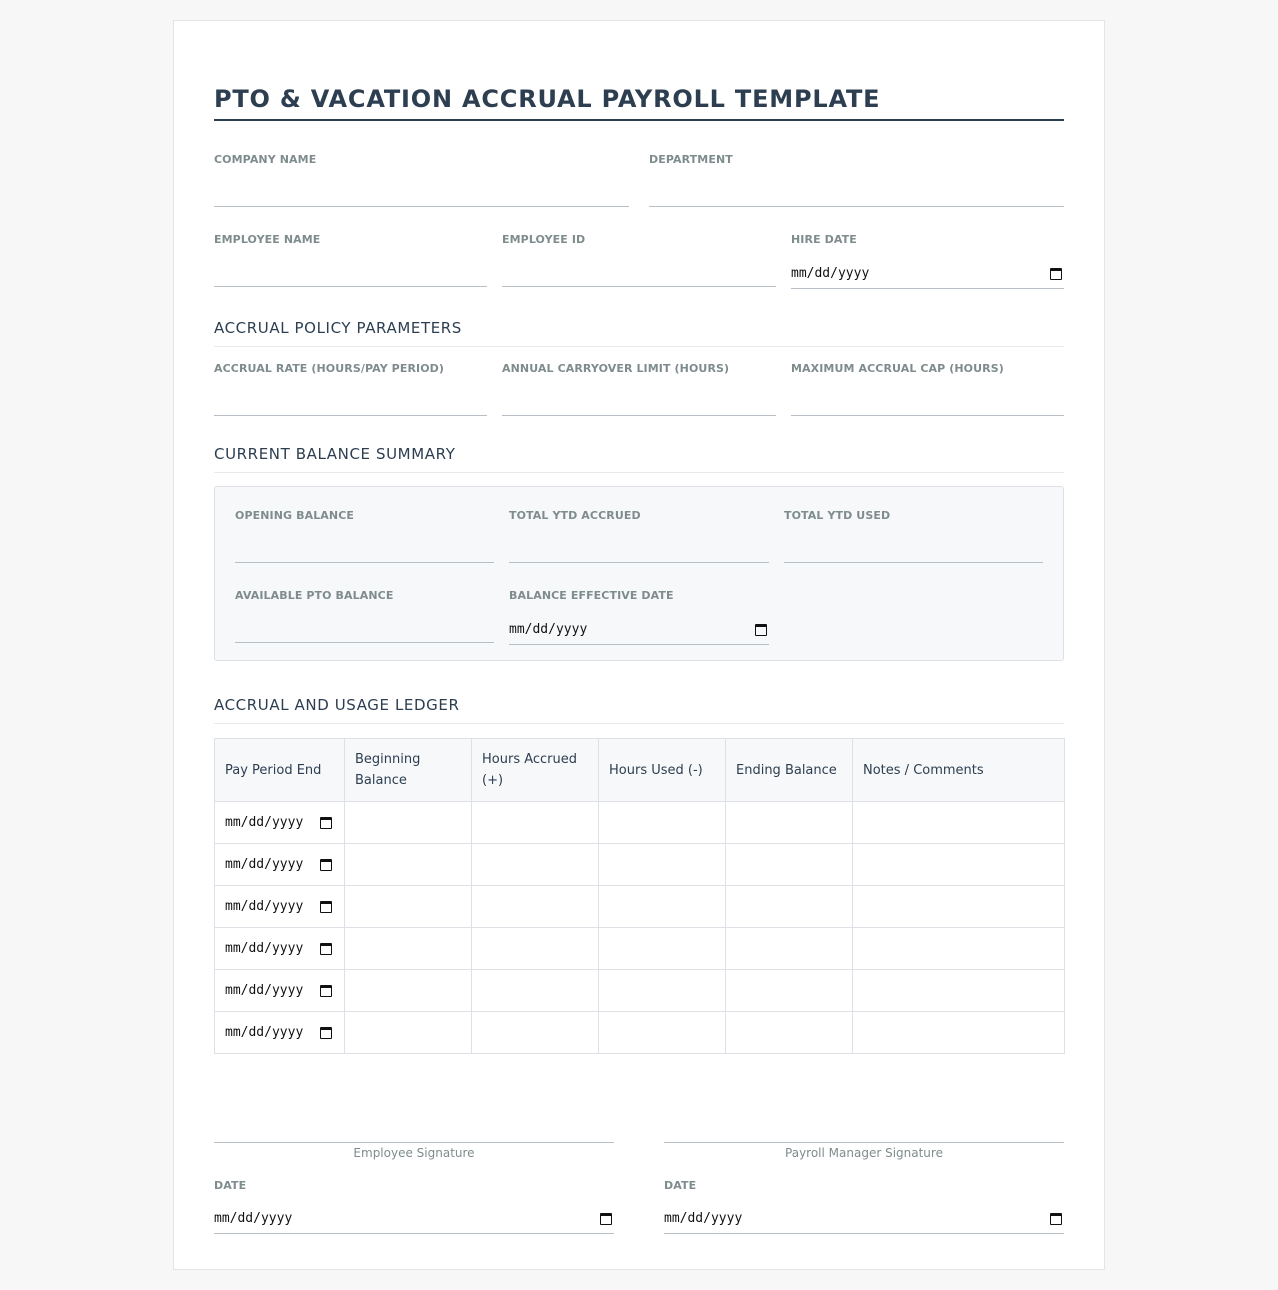 Image resolution: width=1278 pixels, height=1290 pixels. What do you see at coordinates (639, 120) in the screenshot?
I see `title-divider` at bounding box center [639, 120].